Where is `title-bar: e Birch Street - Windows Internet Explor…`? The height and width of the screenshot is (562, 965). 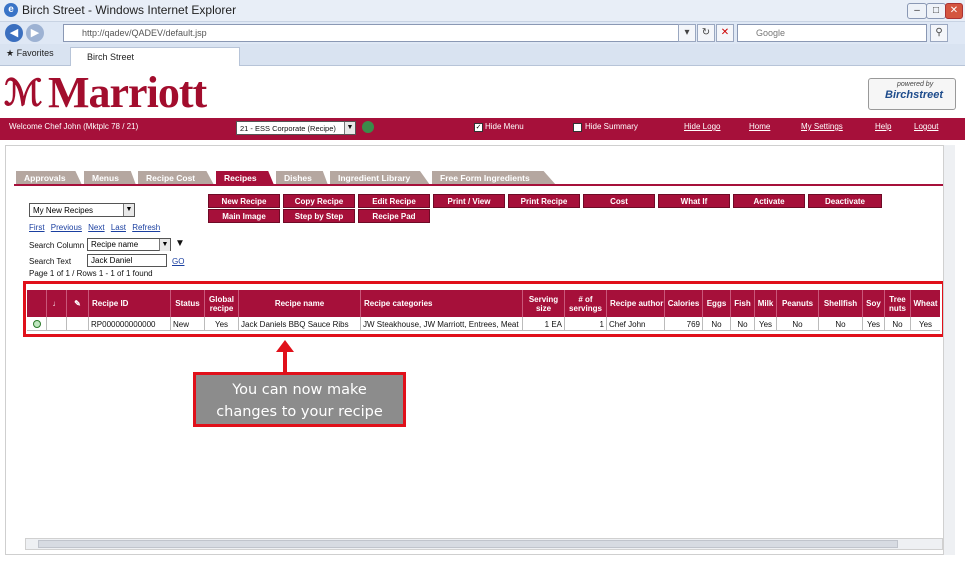 title-bar: e Birch Street - Windows Internet Explor… is located at coordinates (482, 11).